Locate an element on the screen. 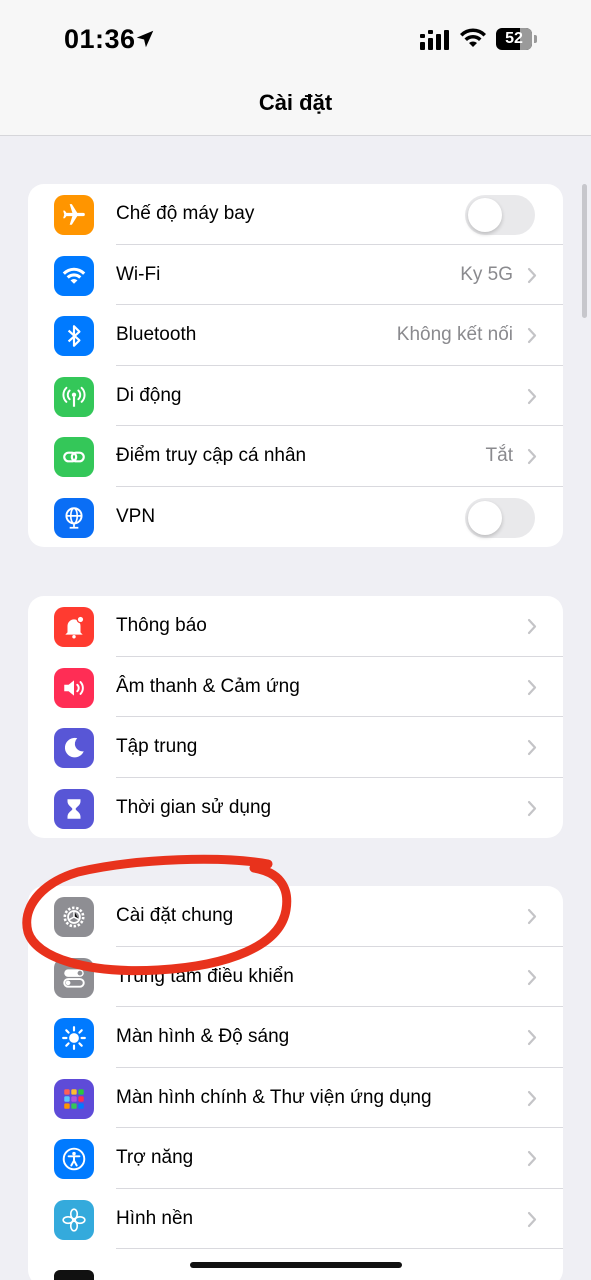 The width and height of the screenshot is (591, 1280). airplane-icon is located at coordinates (74, 215).